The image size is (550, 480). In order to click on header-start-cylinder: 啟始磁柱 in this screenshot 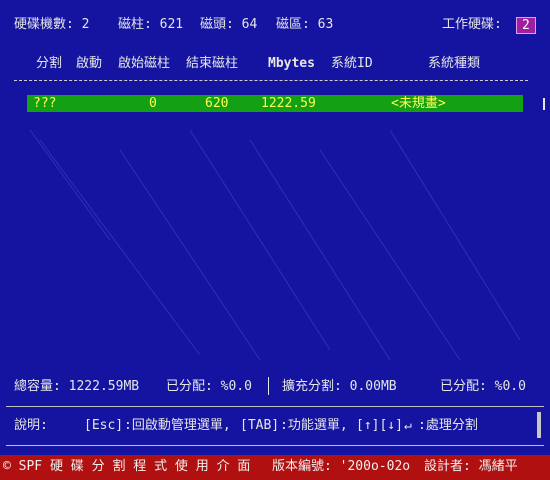, I will do `click(144, 63)`.